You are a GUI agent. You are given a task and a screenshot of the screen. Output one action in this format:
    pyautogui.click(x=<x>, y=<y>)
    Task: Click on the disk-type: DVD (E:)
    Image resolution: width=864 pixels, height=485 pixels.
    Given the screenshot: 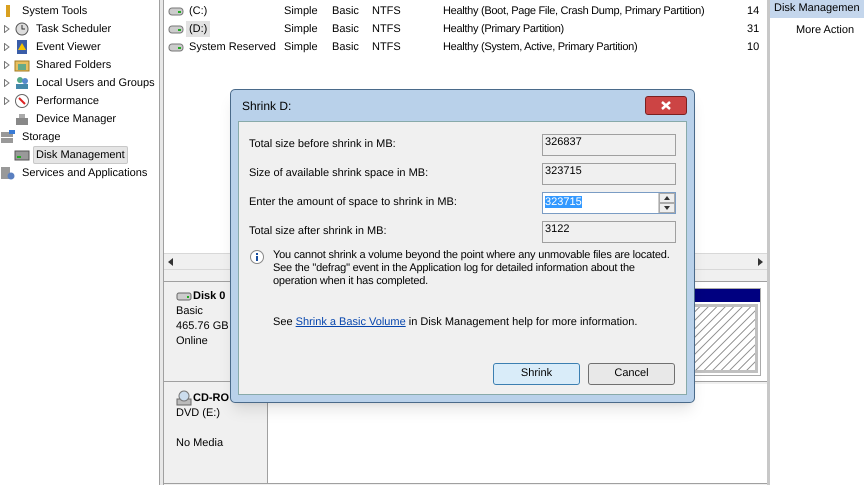 What is the action you would take?
    pyautogui.click(x=198, y=413)
    